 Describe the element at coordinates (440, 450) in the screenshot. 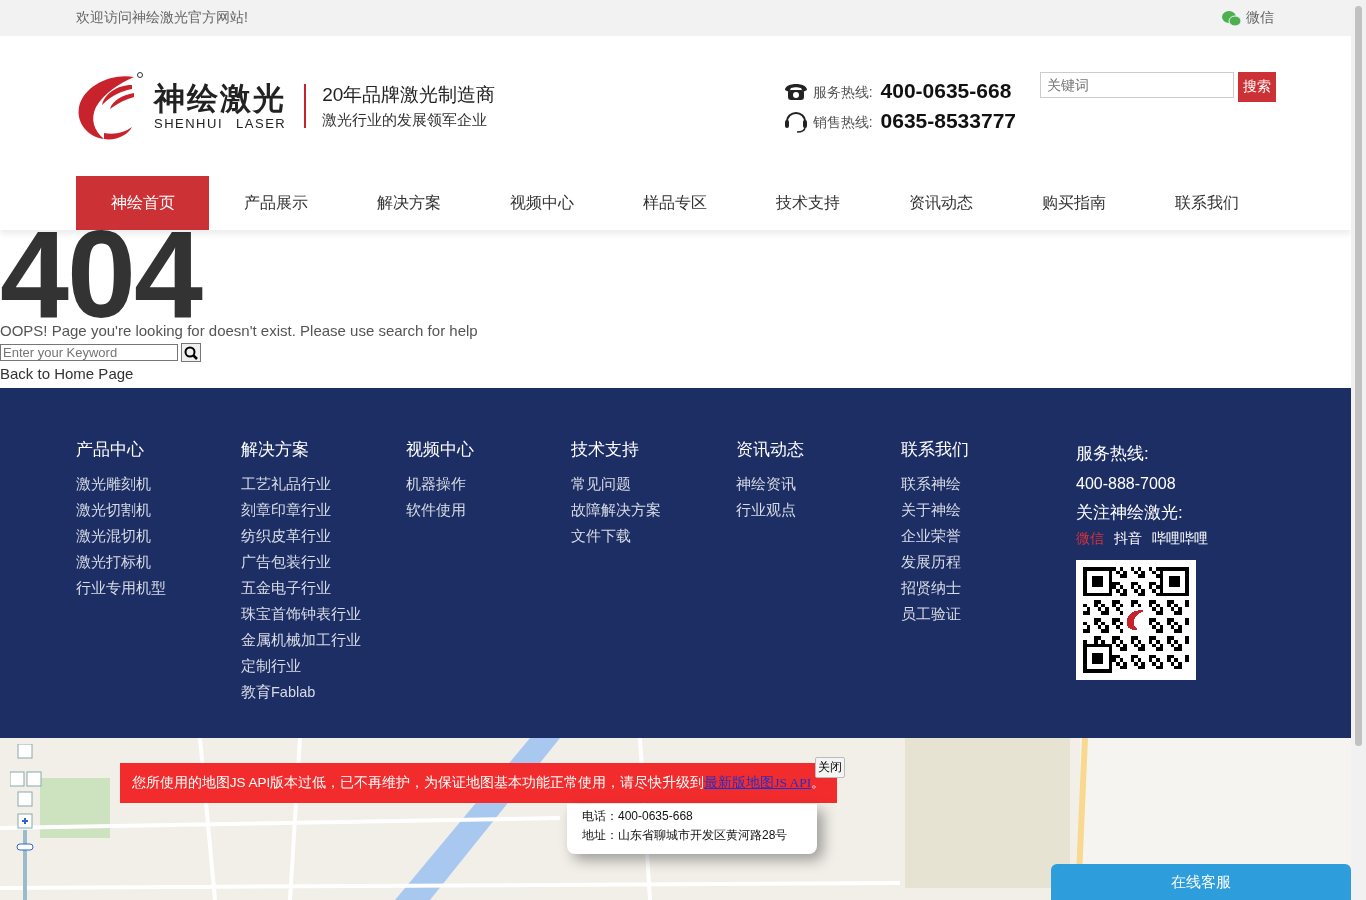

I see `footer-heading: 视频中心` at that location.